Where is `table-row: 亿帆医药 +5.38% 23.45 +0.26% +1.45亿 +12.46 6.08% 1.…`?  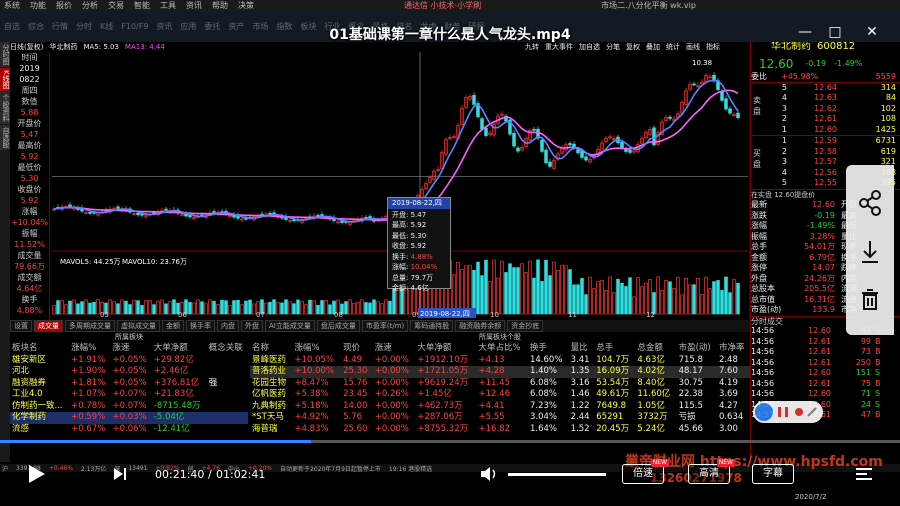 table-row: 亿帆医药 +5.38% 23.45 +0.26% +1.45亿 +12.46 6.08% 1.… is located at coordinates (500, 395).